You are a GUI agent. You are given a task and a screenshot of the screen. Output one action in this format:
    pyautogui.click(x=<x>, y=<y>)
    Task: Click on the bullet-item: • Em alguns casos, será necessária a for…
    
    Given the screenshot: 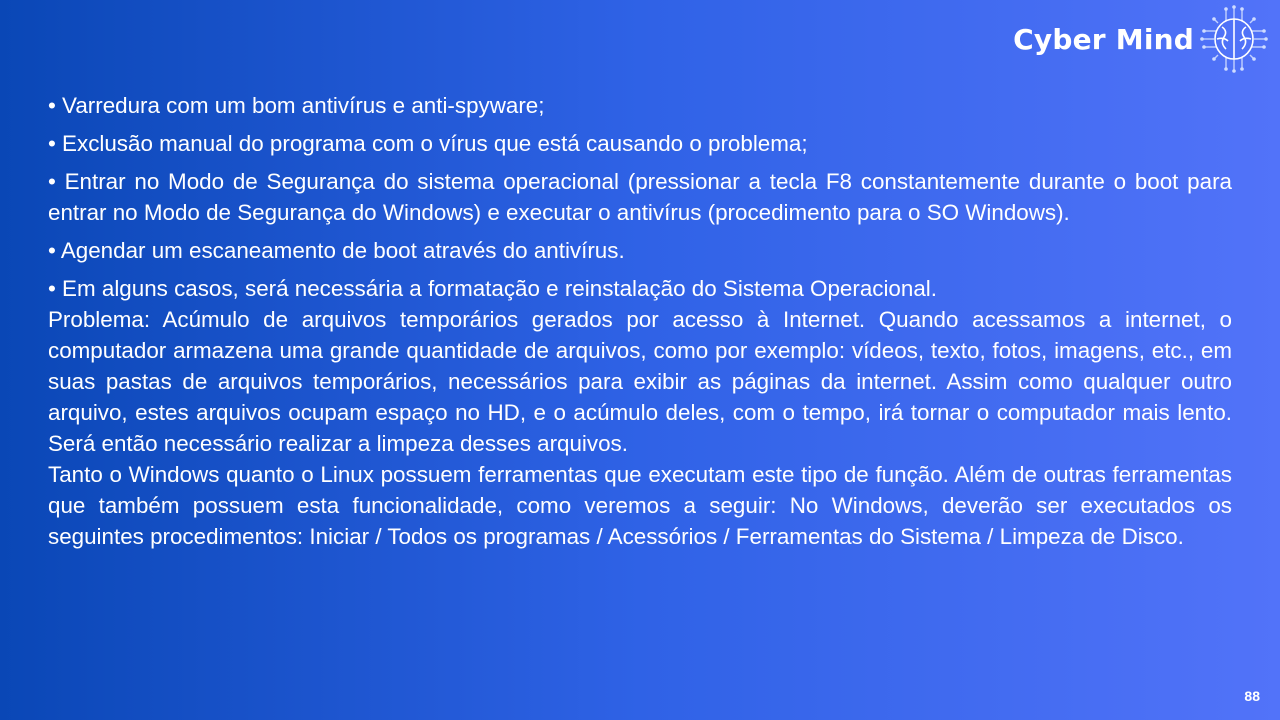 What is the action you would take?
    pyautogui.click(x=492, y=288)
    